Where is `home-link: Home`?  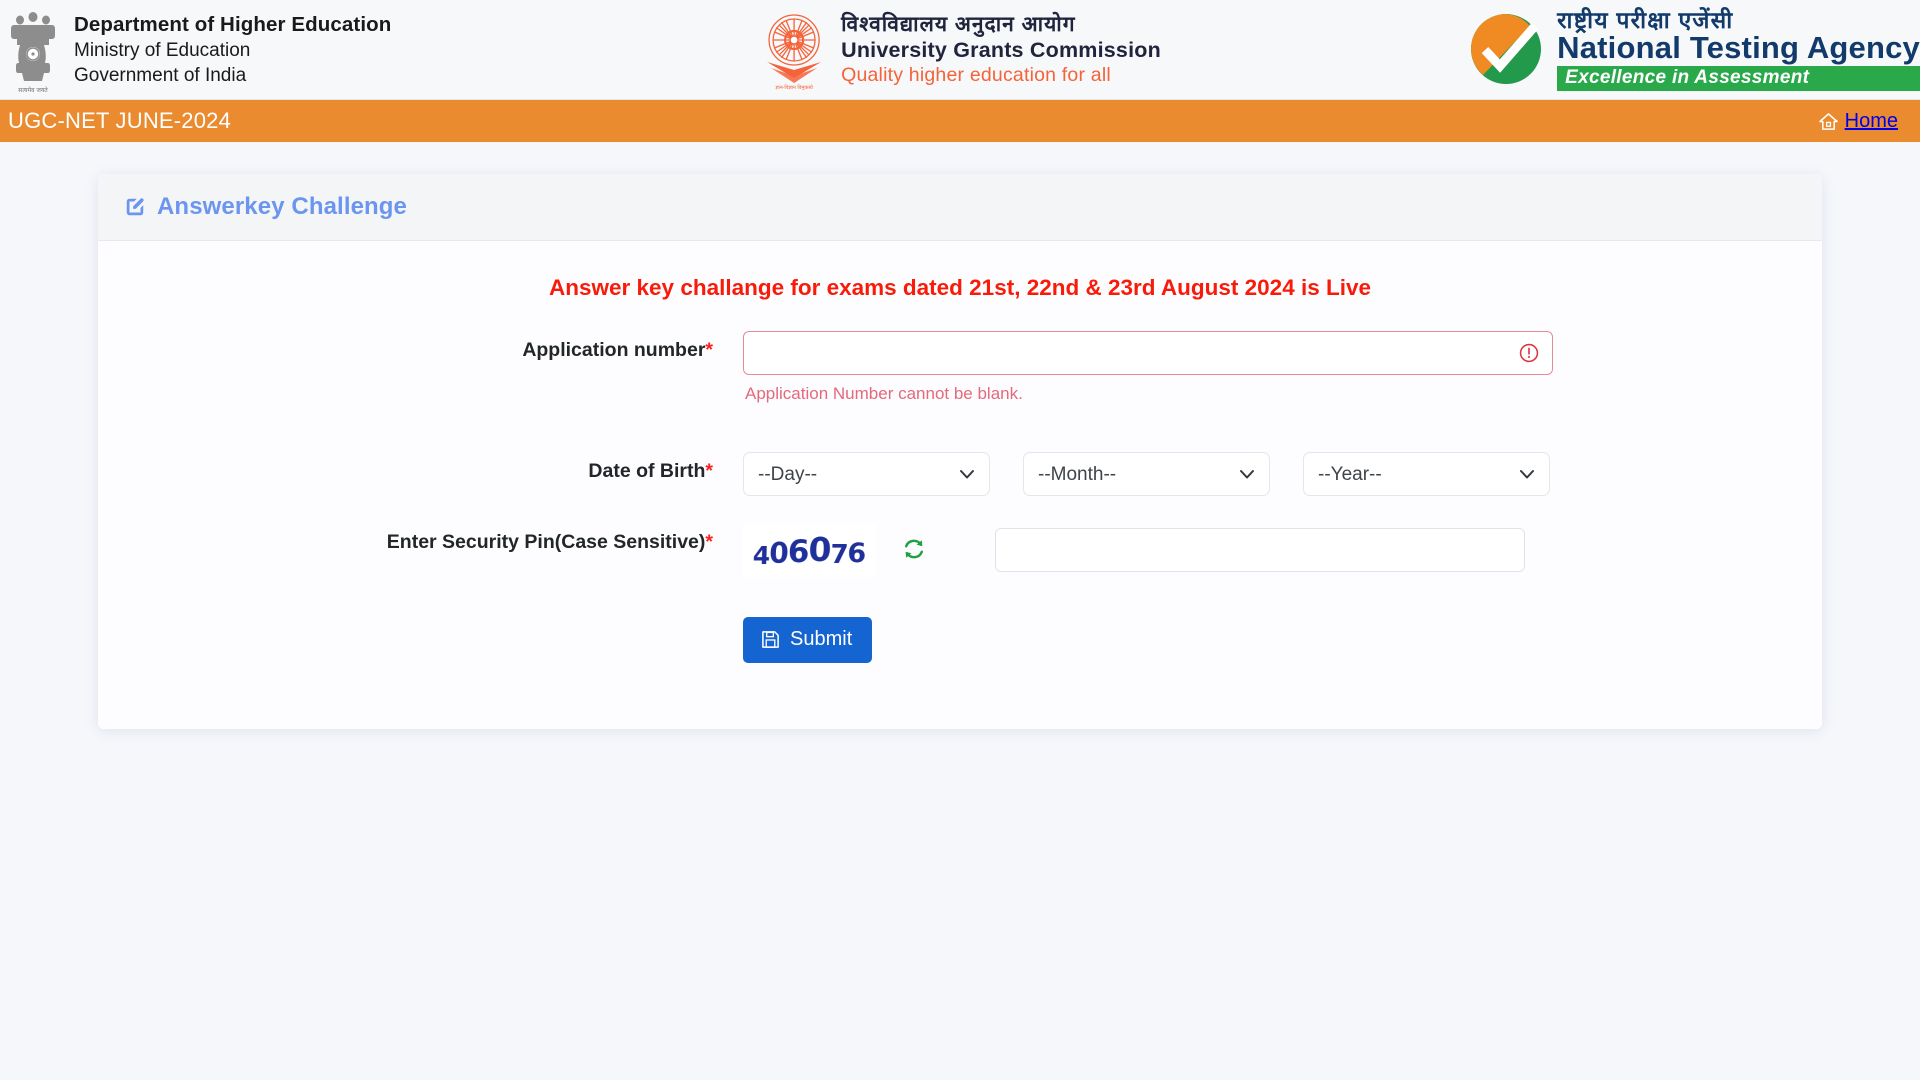
home-link: Home is located at coordinates (1858, 121).